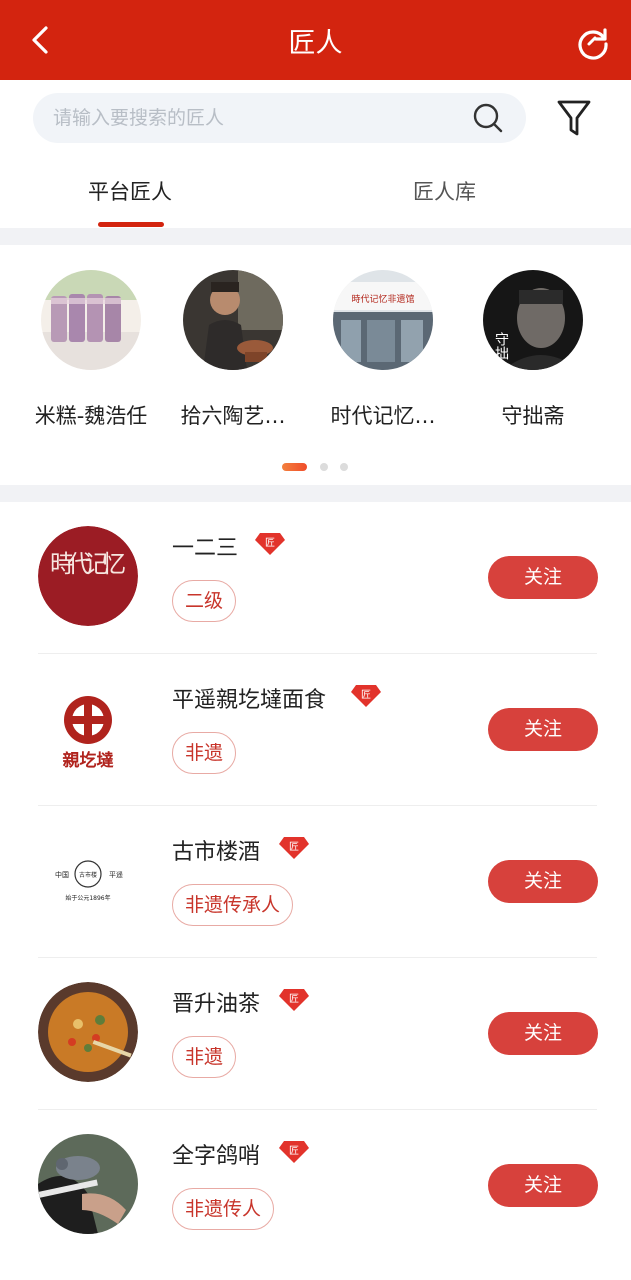 The image size is (631, 1280). What do you see at coordinates (315, 578) in the screenshot?
I see `list-item: 時代记忆 一二三 匠 二级 关注` at bounding box center [315, 578].